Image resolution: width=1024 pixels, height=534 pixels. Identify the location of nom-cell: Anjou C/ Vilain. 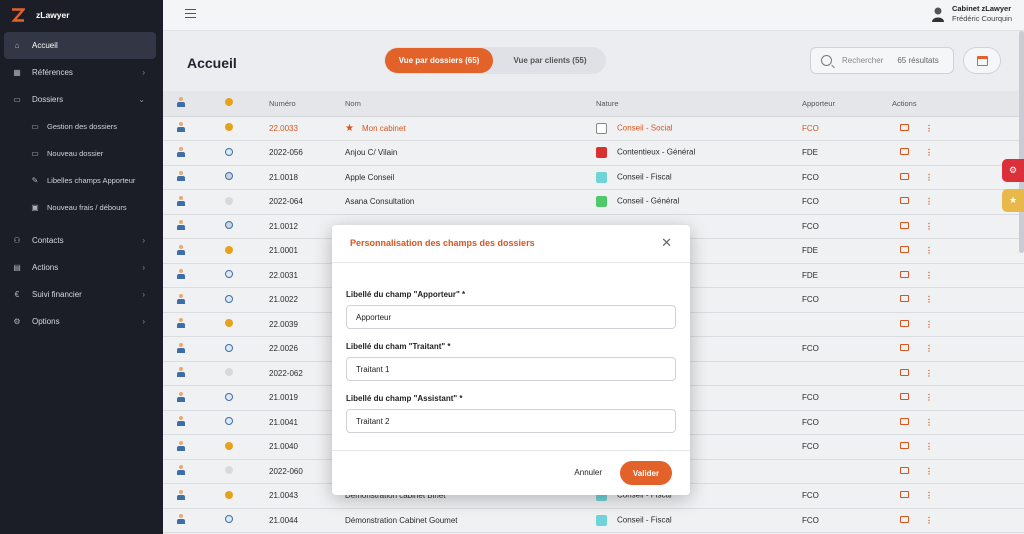
(470, 153).